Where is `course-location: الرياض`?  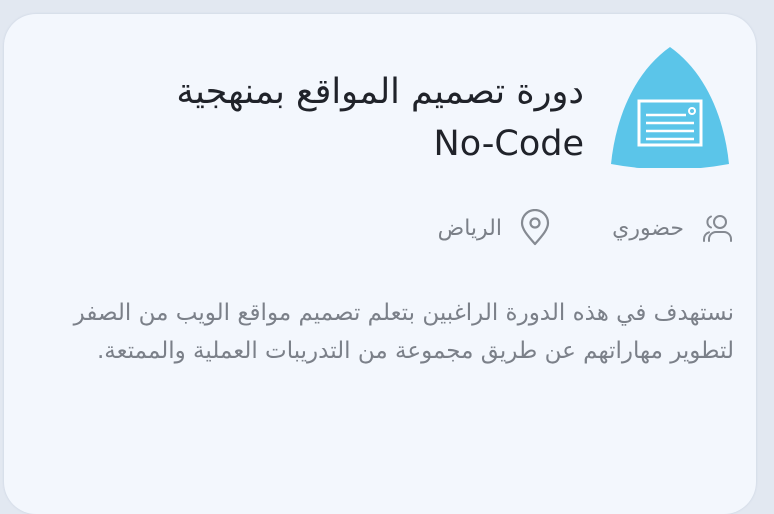
course-location: الرياض is located at coordinates (495, 228).